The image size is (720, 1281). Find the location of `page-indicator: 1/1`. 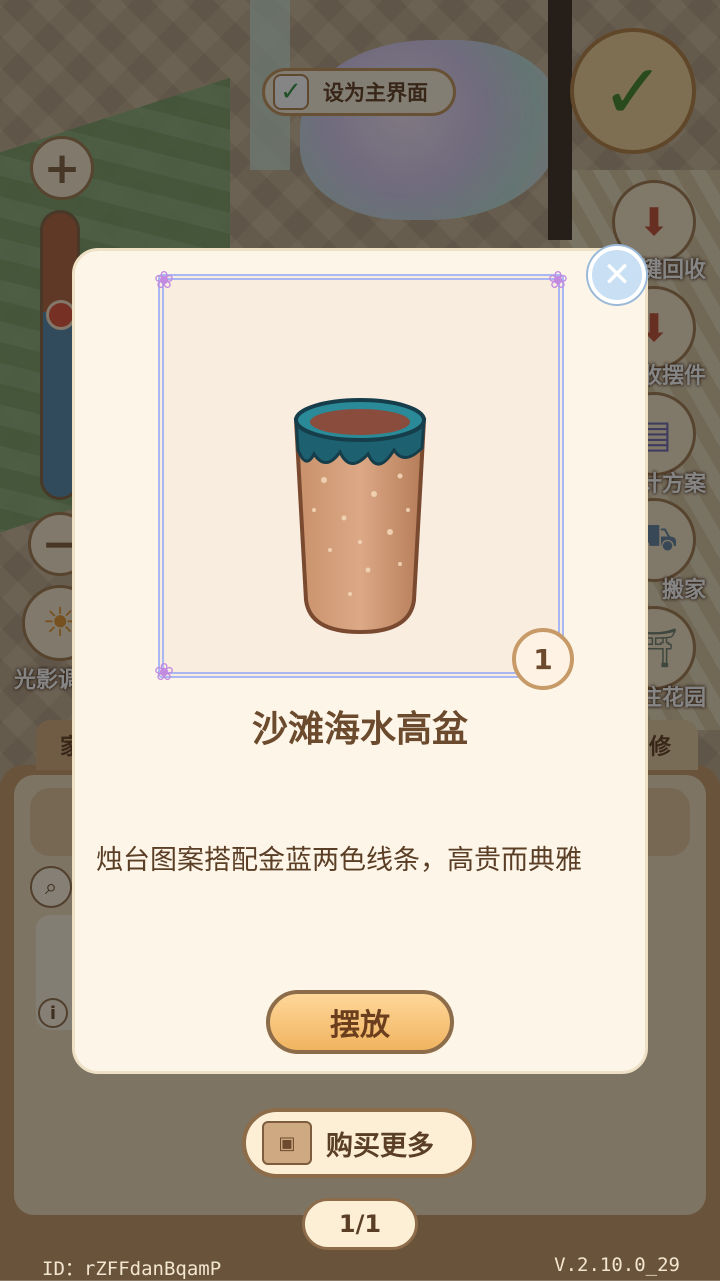

page-indicator: 1/1 is located at coordinates (360, 1224).